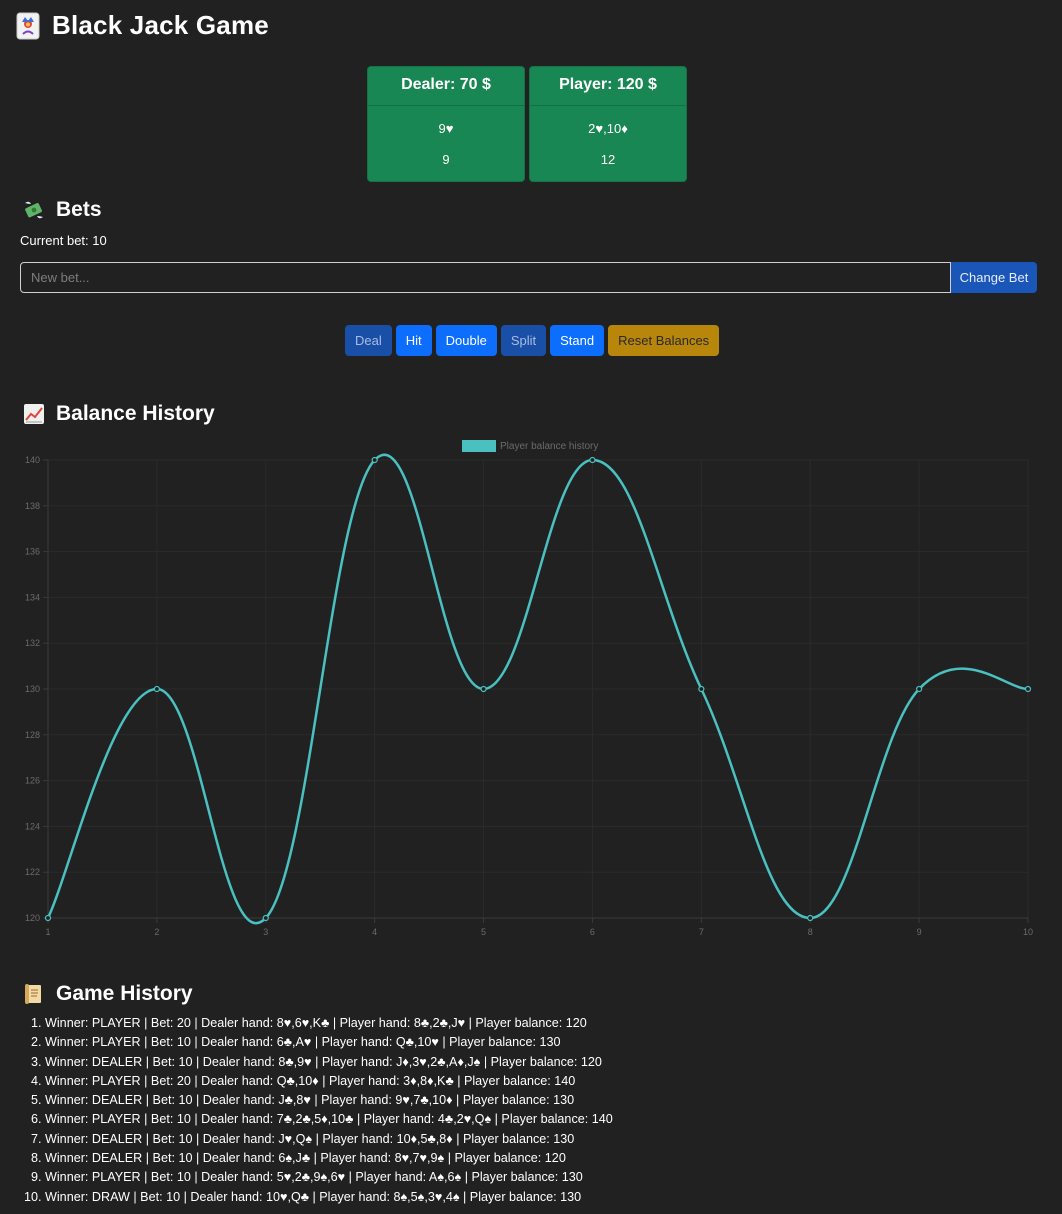 This screenshot has width=1062, height=1214. What do you see at coordinates (577, 340) in the screenshot?
I see `stand-button: Stand` at bounding box center [577, 340].